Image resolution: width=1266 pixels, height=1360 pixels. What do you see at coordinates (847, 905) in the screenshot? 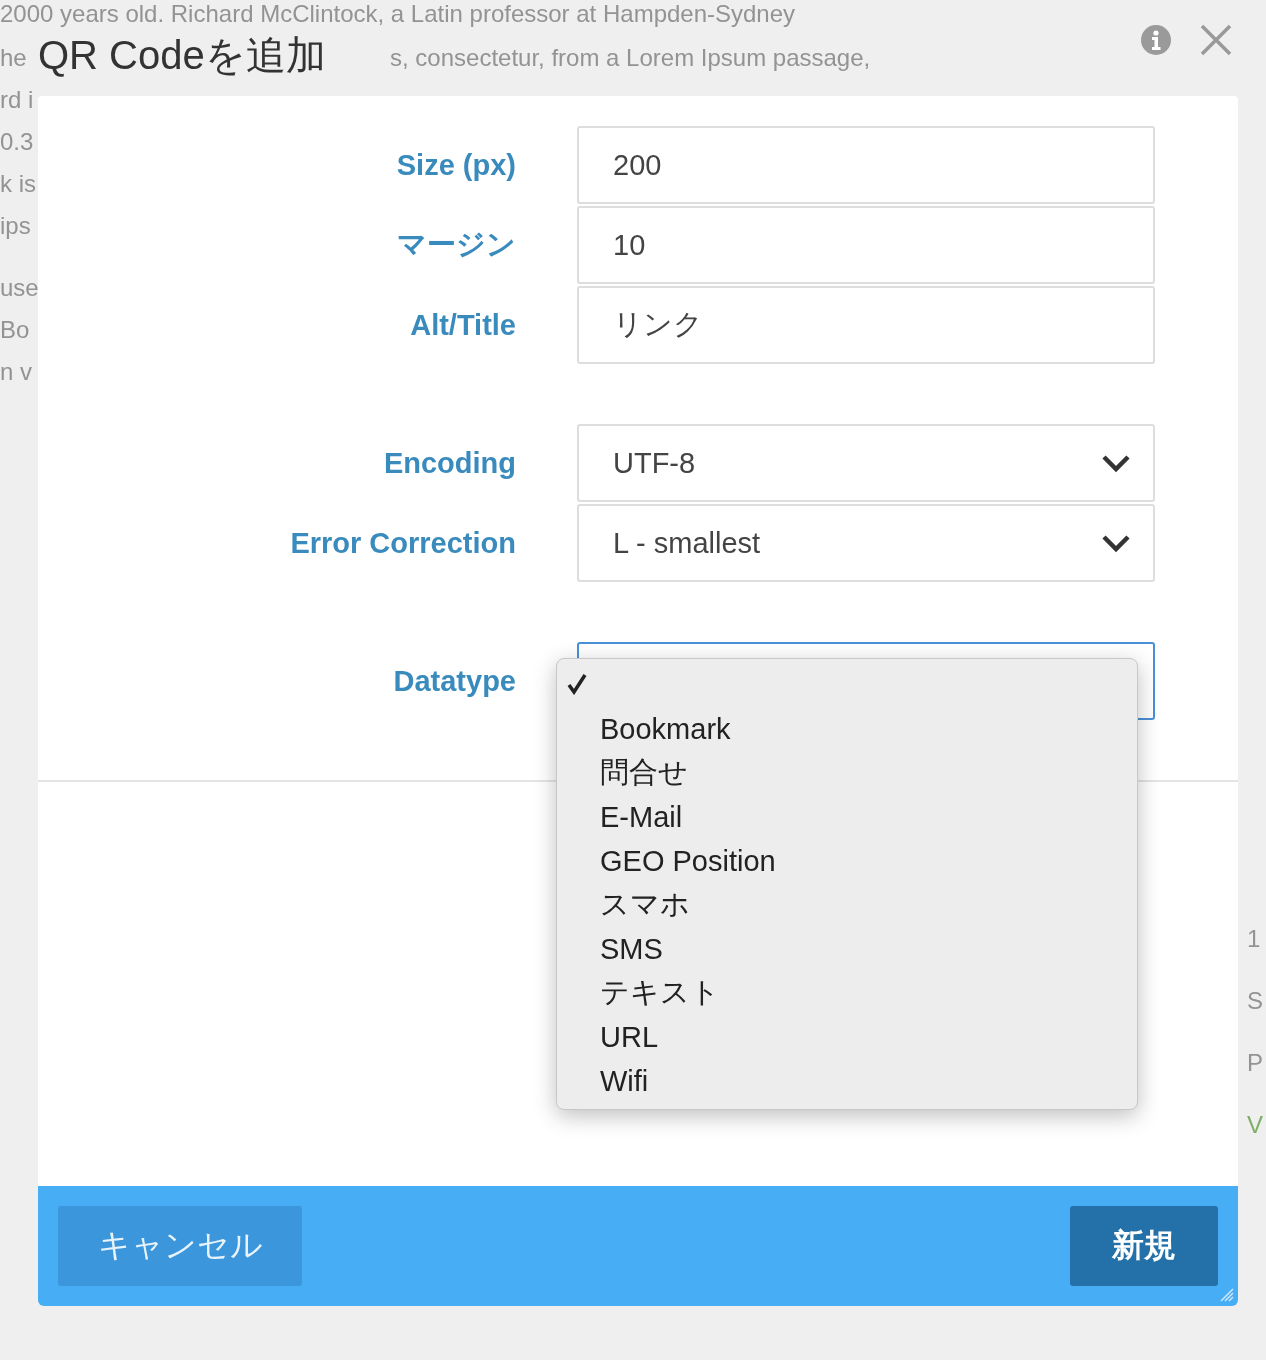
I see `dropdown-option: スマホ` at bounding box center [847, 905].